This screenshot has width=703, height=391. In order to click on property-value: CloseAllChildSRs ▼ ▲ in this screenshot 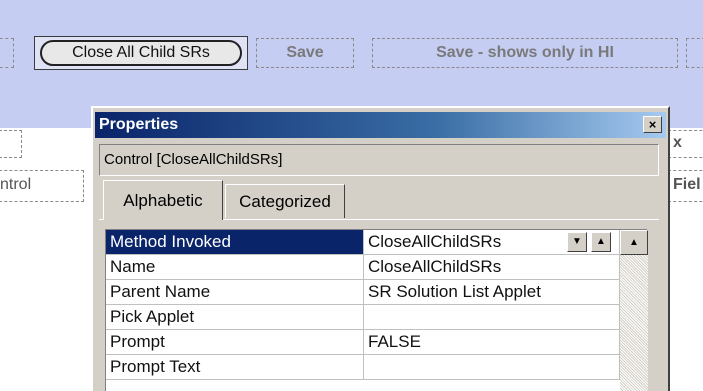, I will do `click(492, 242)`.